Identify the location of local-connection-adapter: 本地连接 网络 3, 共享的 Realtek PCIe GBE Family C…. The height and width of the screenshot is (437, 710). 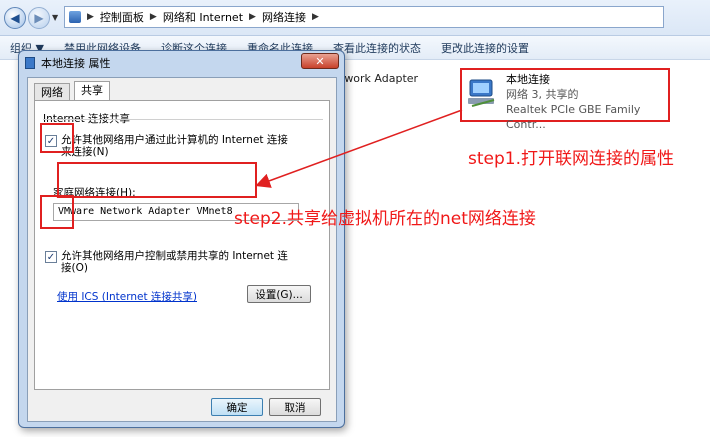
(565, 99).